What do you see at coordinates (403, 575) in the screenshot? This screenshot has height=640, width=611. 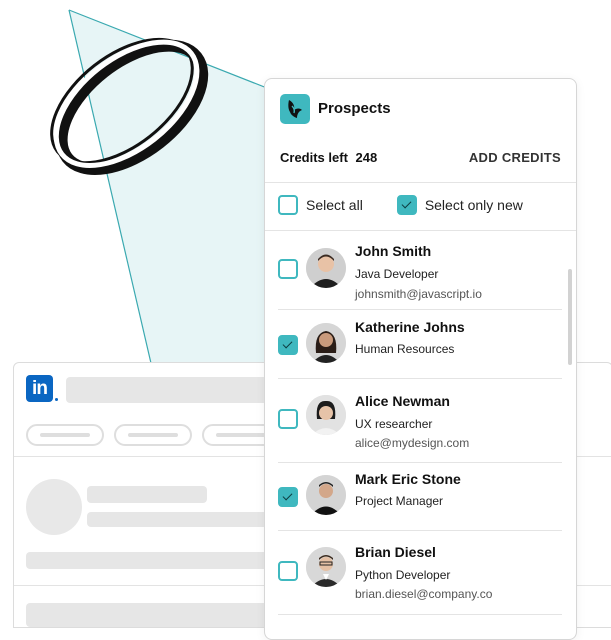 I see `prospect-role: Python Developer` at bounding box center [403, 575].